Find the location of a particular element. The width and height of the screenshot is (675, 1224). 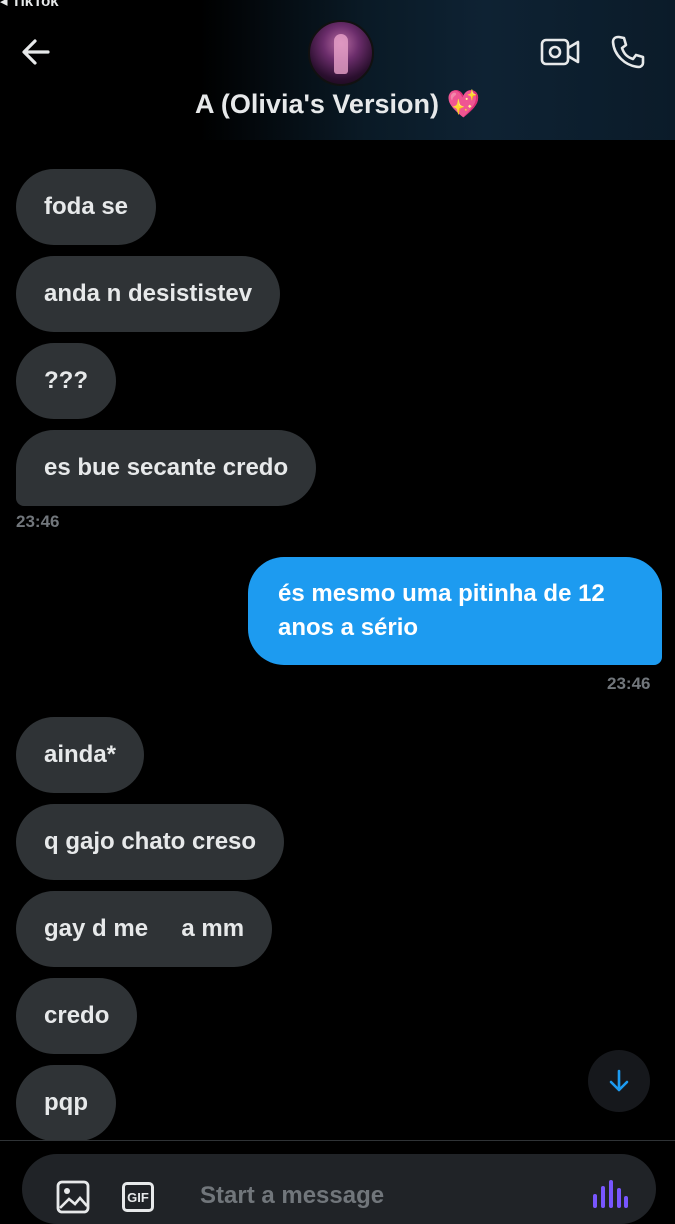

composer-divider is located at coordinates (337, 1140).